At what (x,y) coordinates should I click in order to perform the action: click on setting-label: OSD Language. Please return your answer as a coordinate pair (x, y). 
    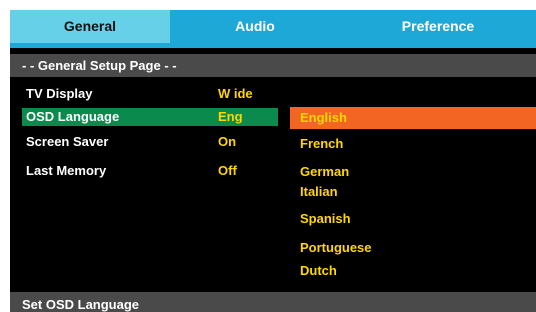
    Looking at the image, I should click on (73, 116).